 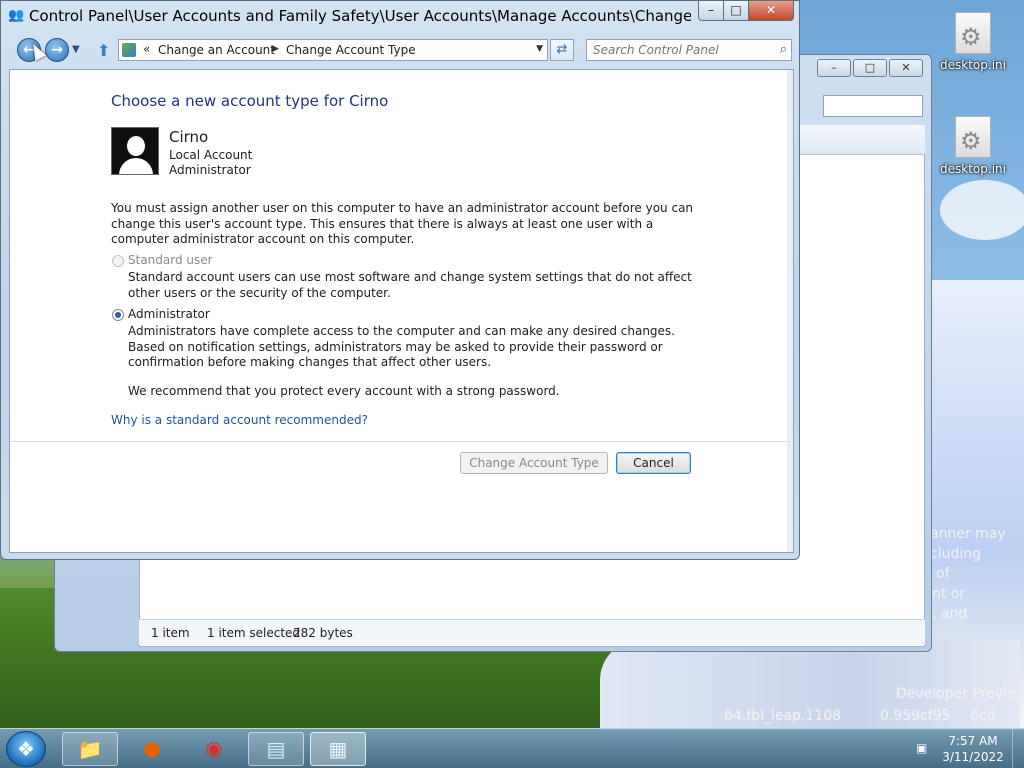 I want to click on control-panel-icon: ▦, so click(x=338, y=749).